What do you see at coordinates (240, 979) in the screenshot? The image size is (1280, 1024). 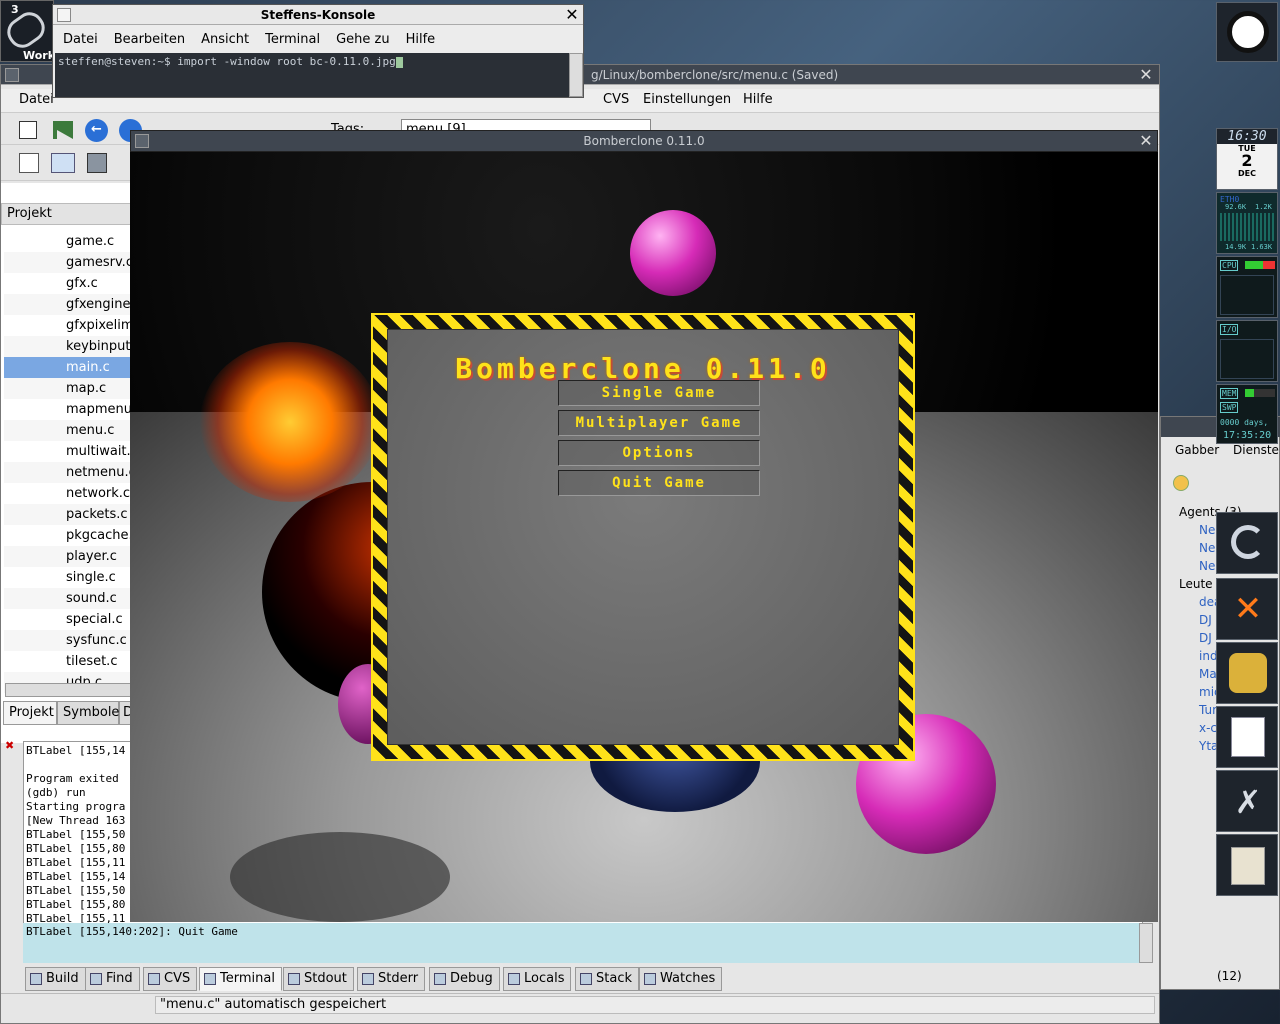 I see `bottom-tab-terminal: Terminal` at bounding box center [240, 979].